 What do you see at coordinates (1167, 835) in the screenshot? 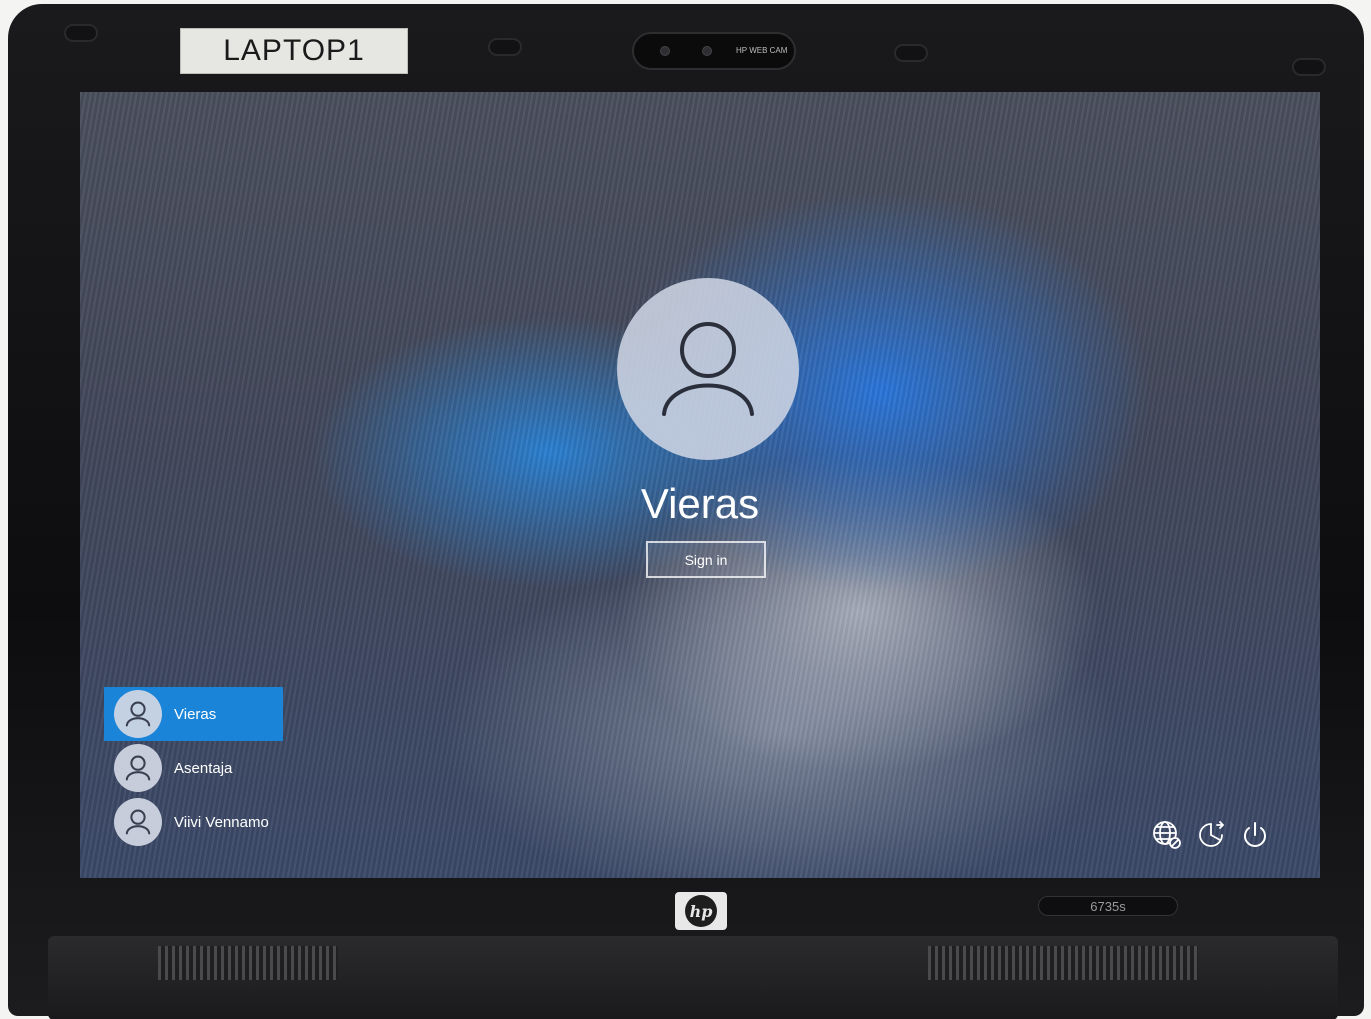
I see `network-icon` at bounding box center [1167, 835].